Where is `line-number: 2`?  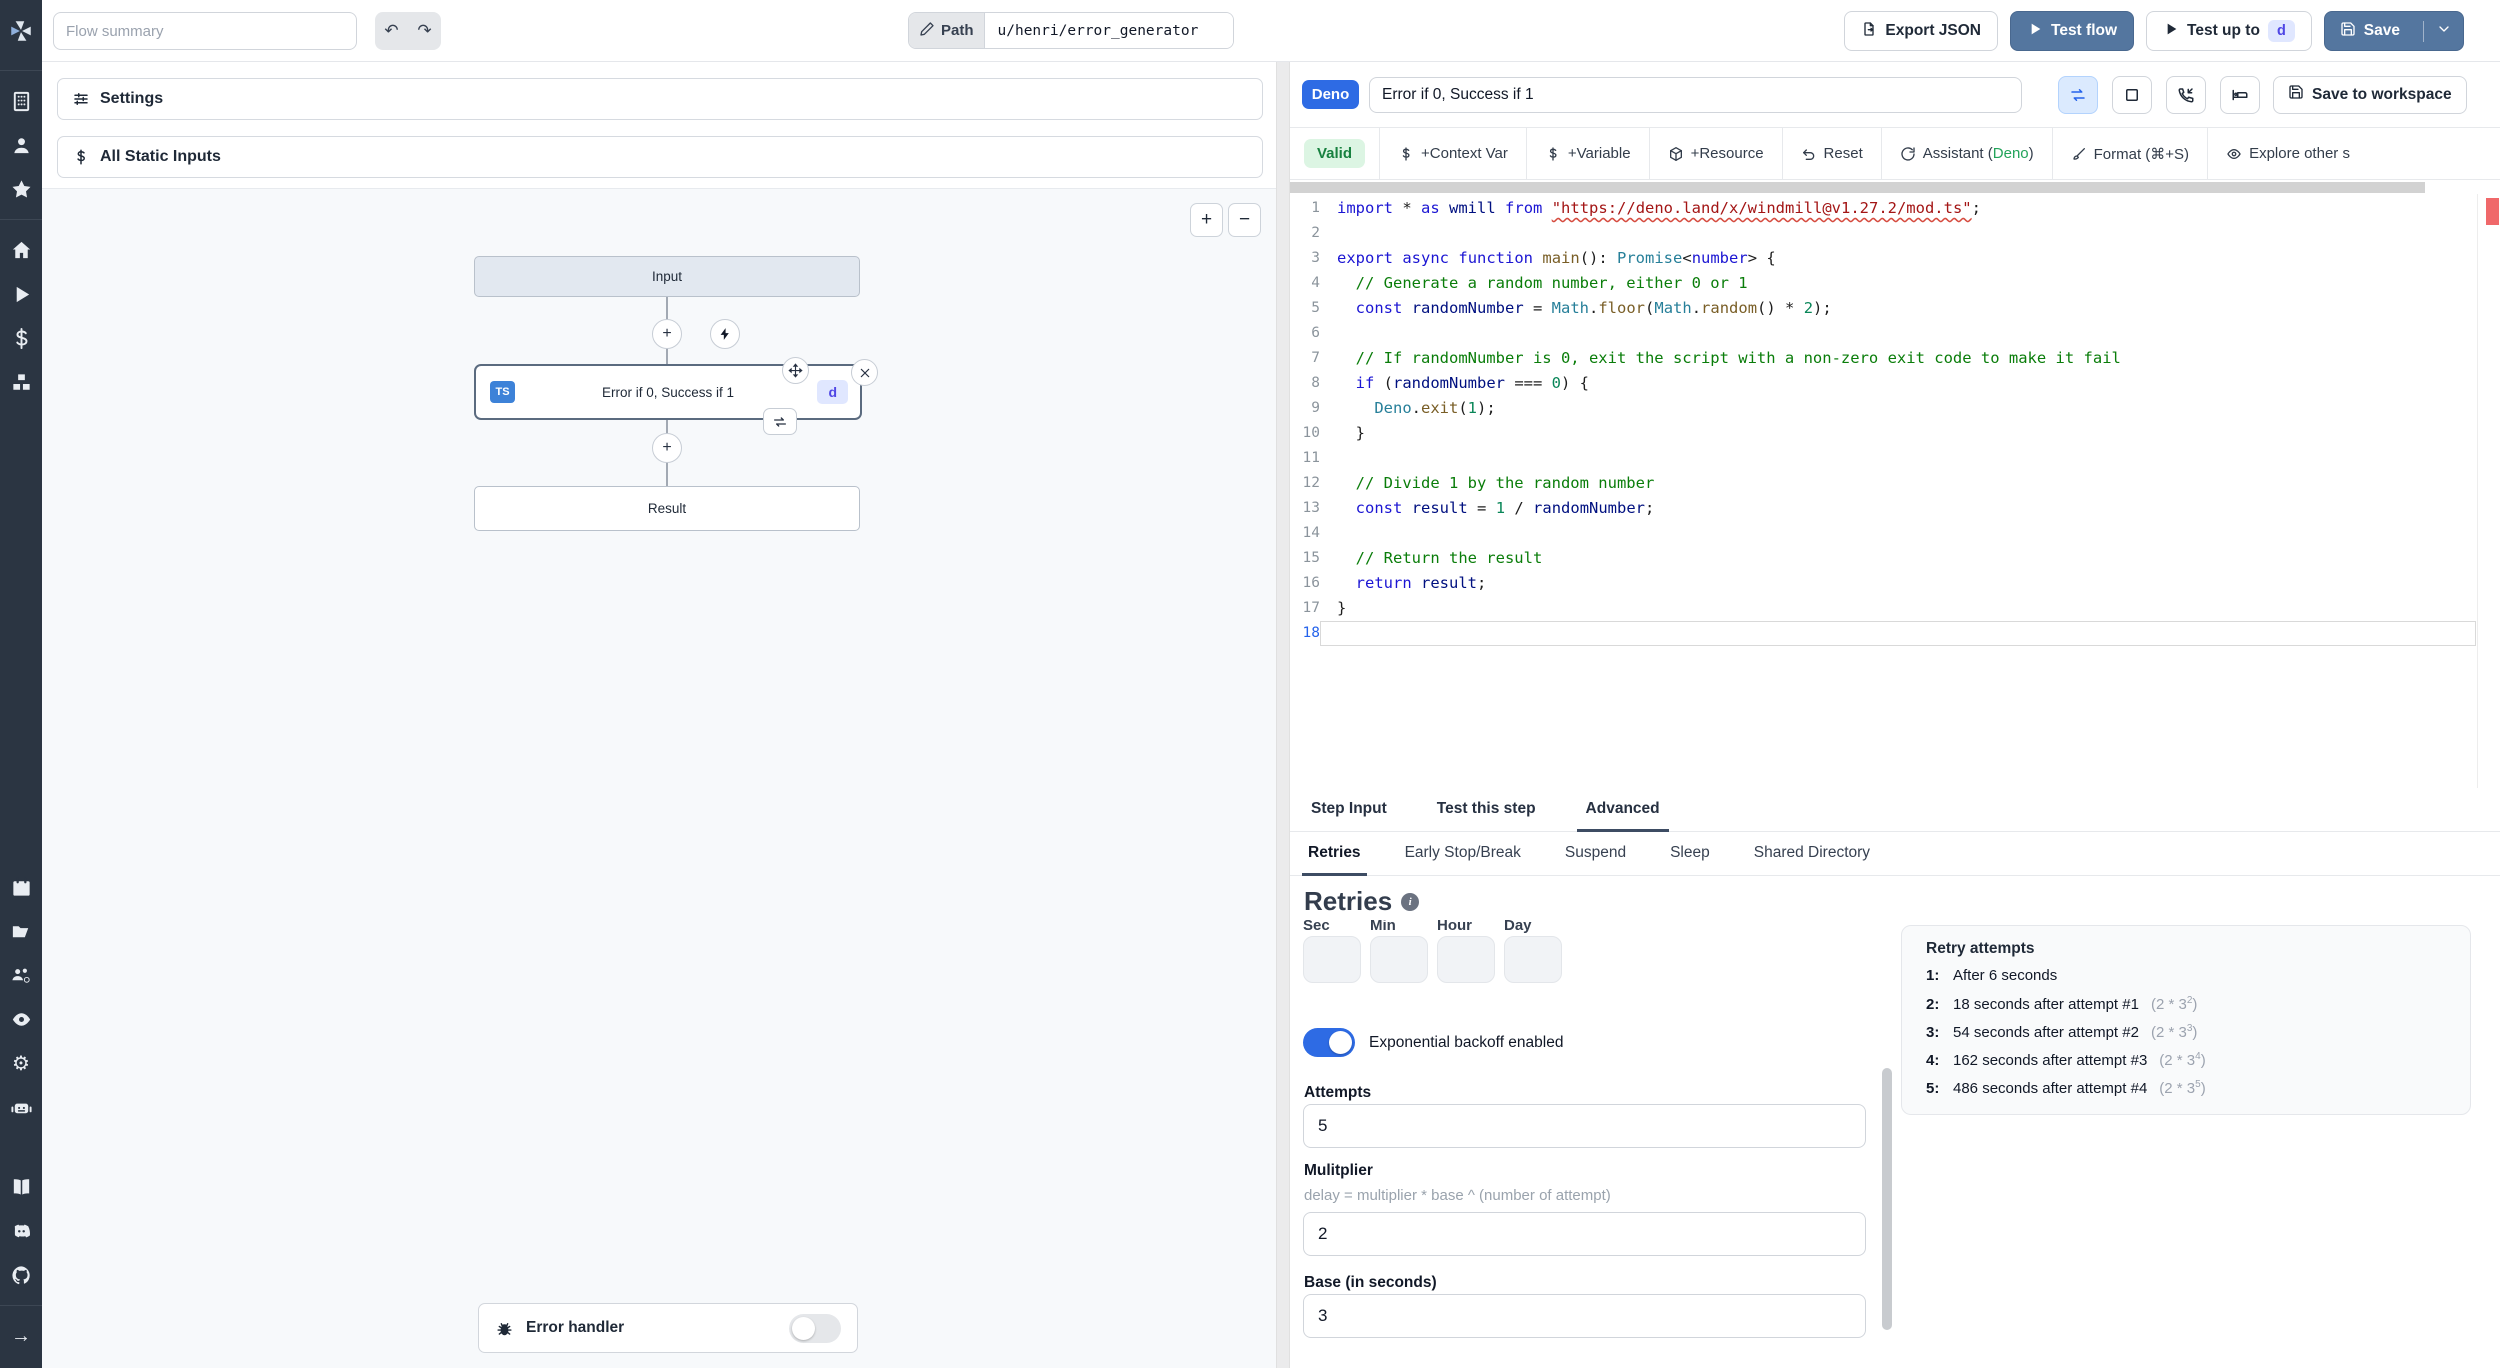
line-number: 2 is located at coordinates (1315, 233).